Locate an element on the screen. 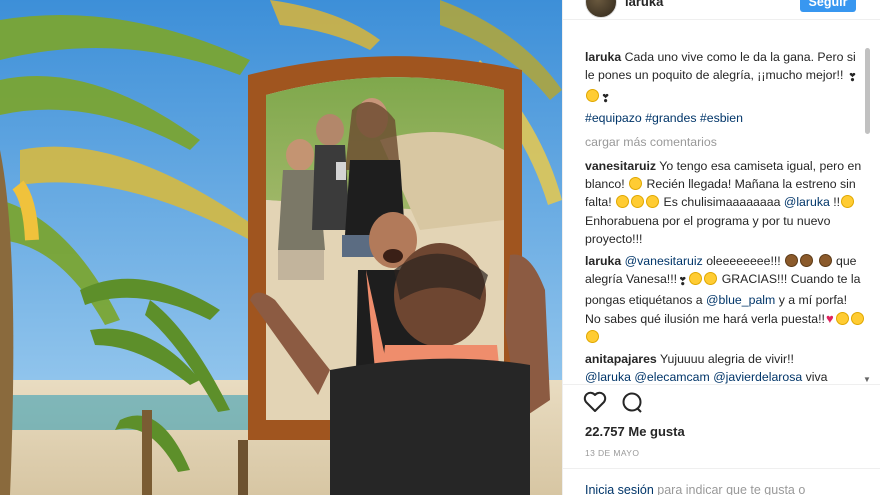 The image size is (880, 495). action-bar is located at coordinates (618, 404).